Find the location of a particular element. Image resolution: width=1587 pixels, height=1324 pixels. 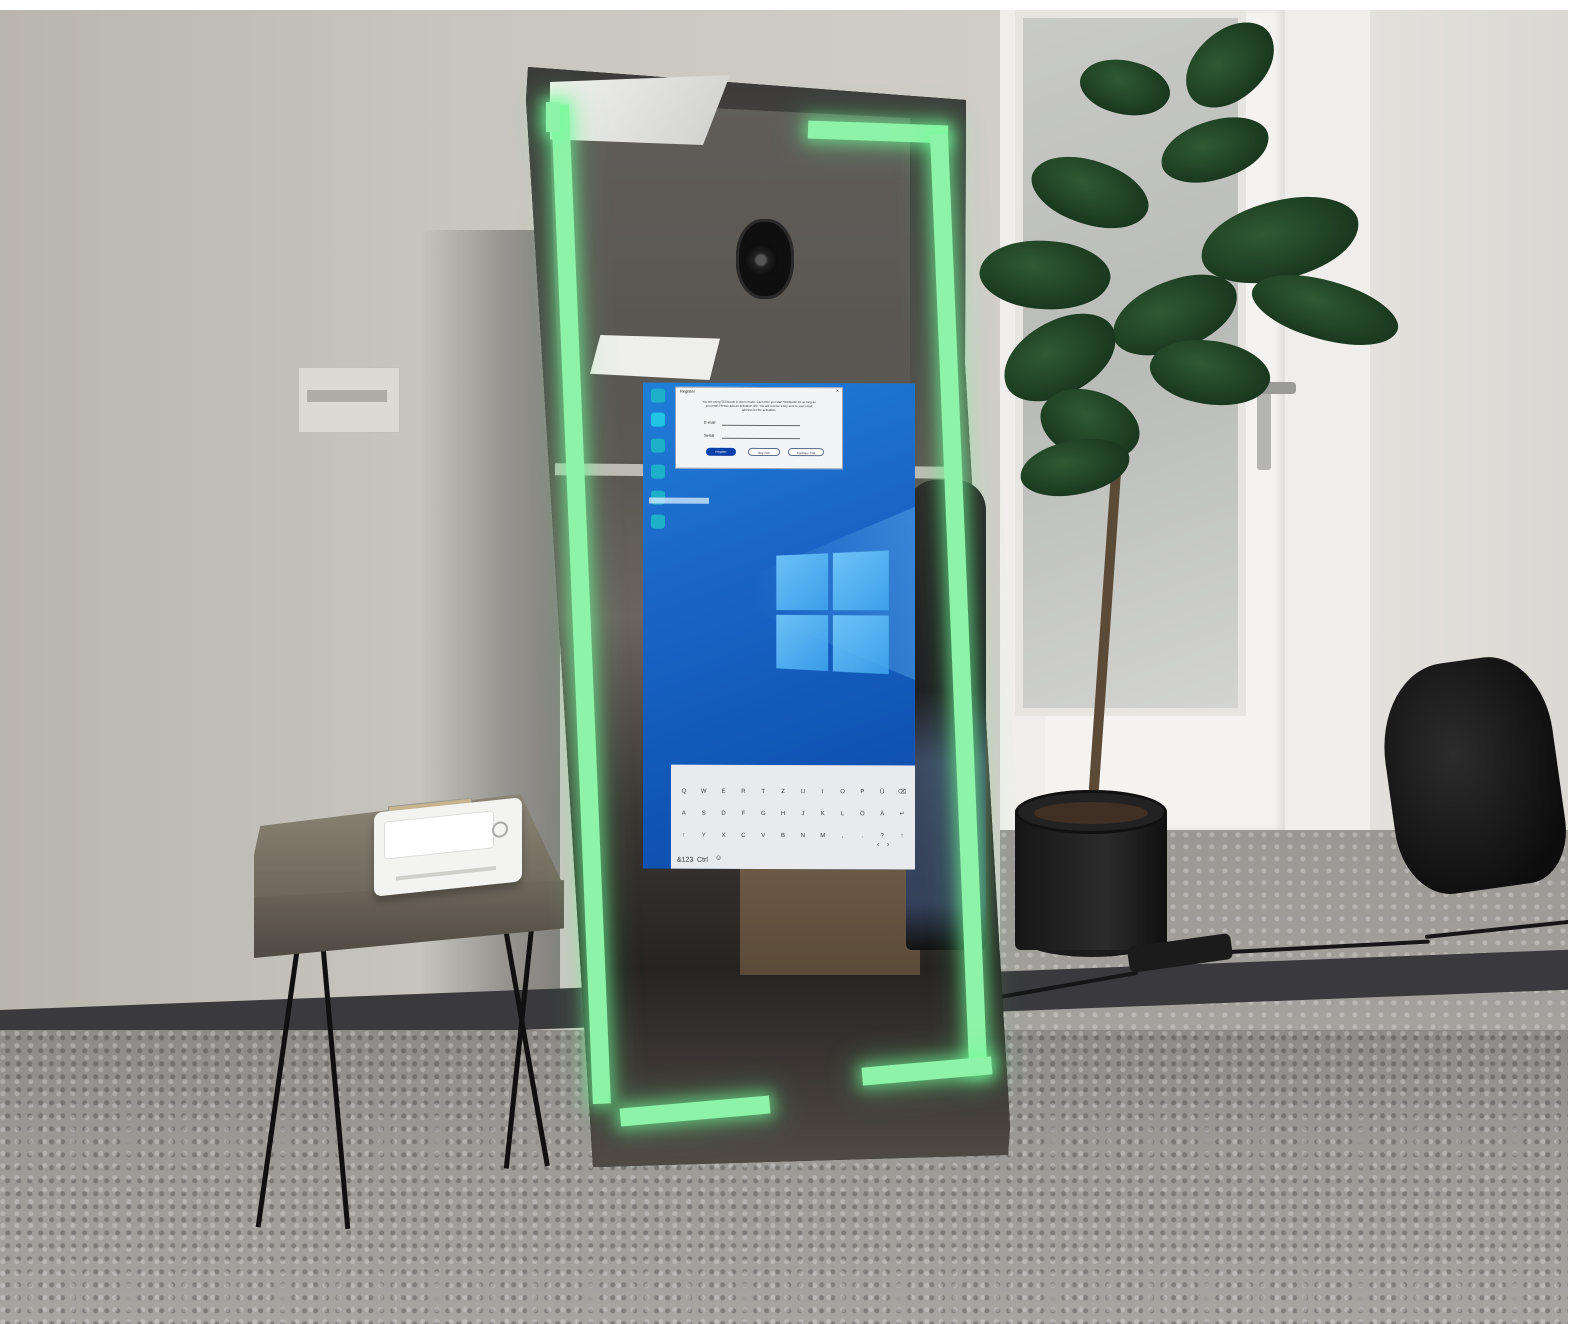

emoji-icon: ☺ is located at coordinates (718, 858).